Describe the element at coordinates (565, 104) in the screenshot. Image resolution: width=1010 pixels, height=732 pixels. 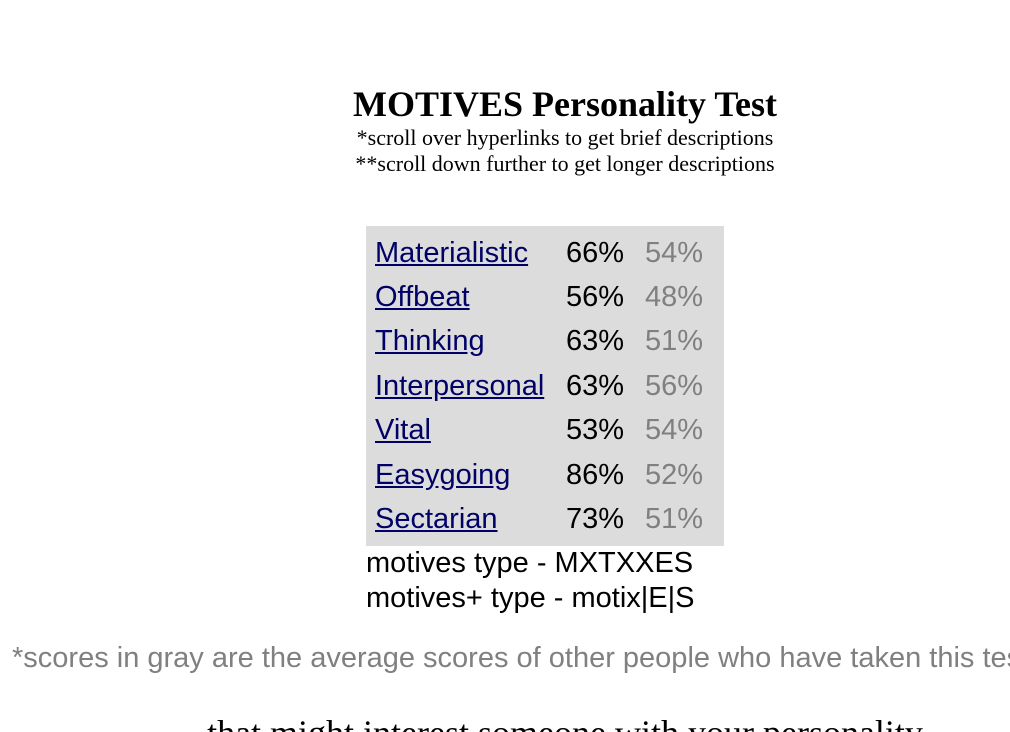
I see `page-title: MOTIVES Personality Test` at that location.